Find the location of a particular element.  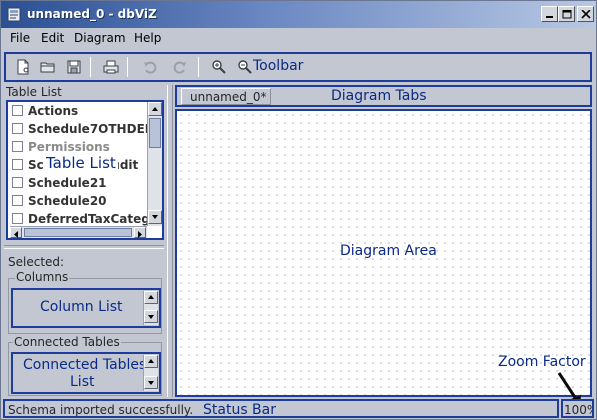

maximize-button is located at coordinates (566, 14).